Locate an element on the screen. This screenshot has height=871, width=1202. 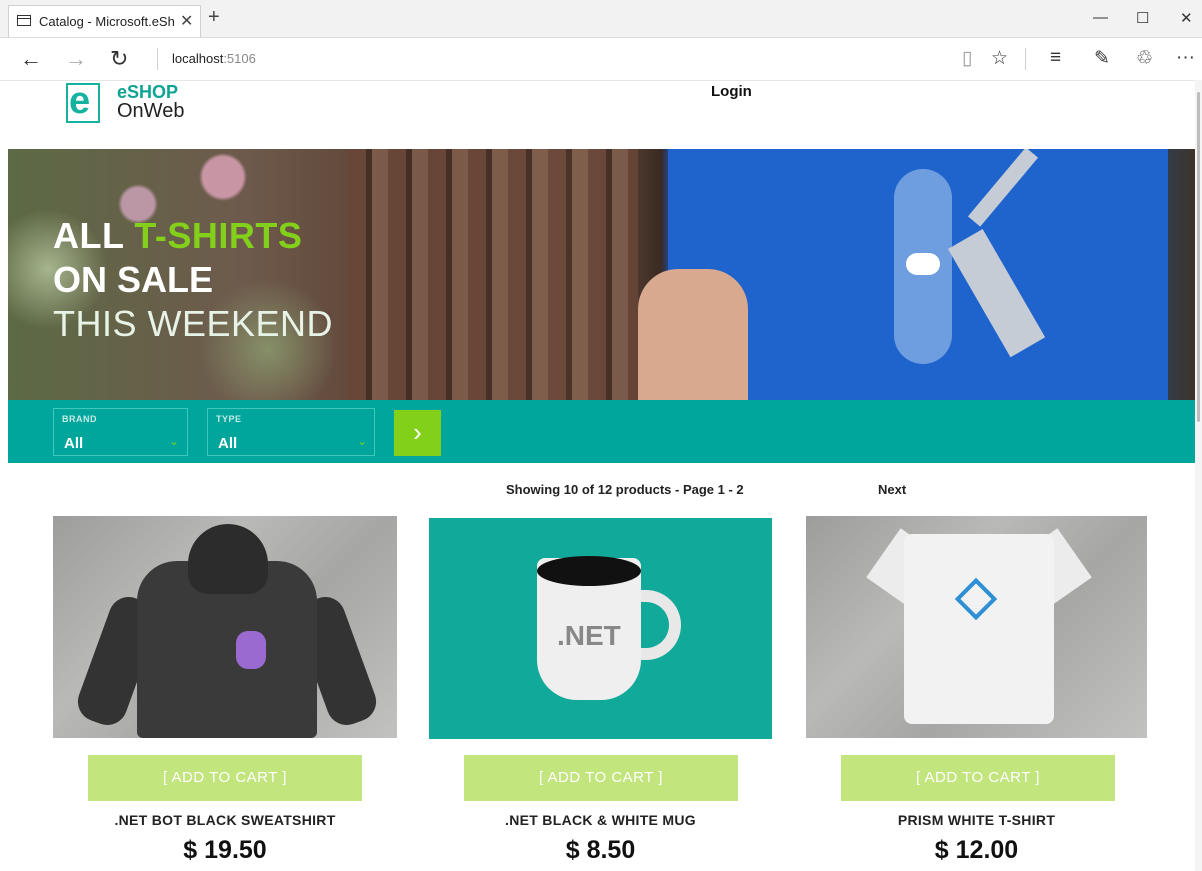
mug-dotnet-text: .NET is located at coordinates (589, 635).